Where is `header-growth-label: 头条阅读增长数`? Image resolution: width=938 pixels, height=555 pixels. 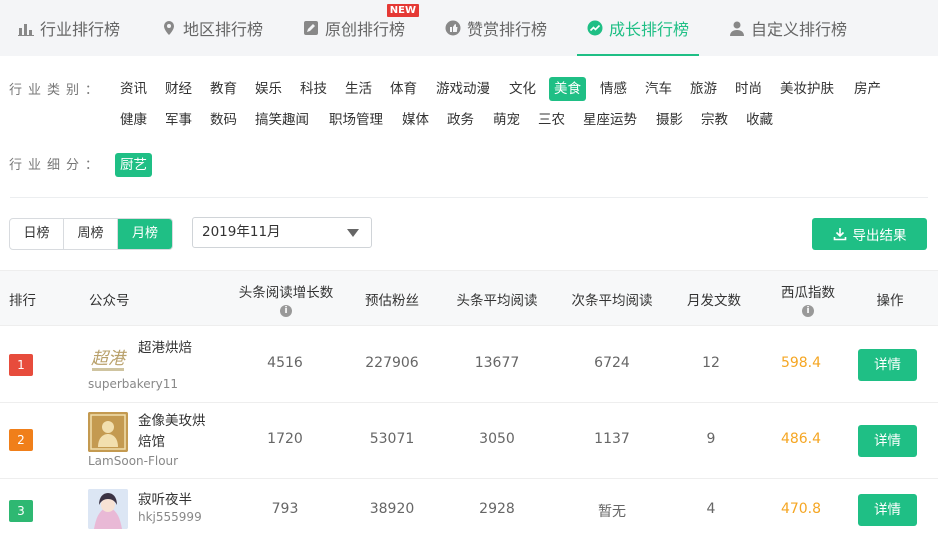 header-growth-label: 头条阅读增长数 is located at coordinates (286, 293).